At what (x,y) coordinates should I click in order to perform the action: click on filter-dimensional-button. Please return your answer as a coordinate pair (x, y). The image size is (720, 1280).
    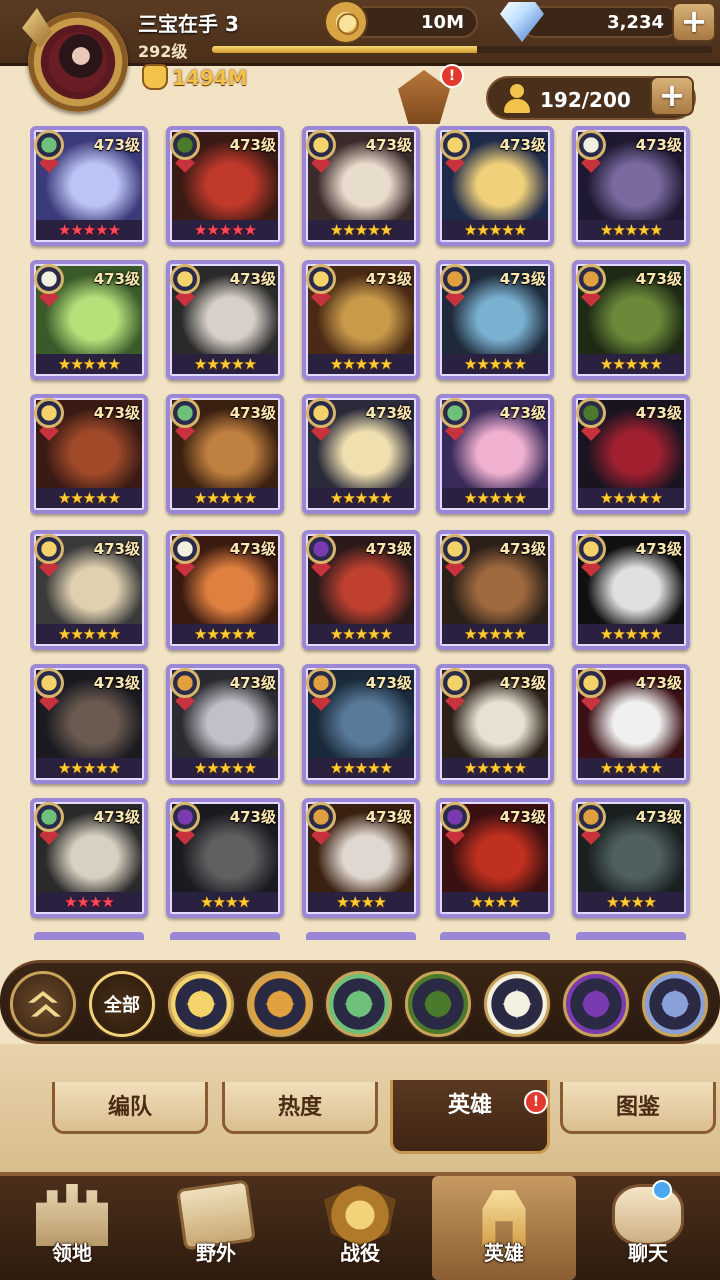
    Looking at the image, I should click on (675, 1004).